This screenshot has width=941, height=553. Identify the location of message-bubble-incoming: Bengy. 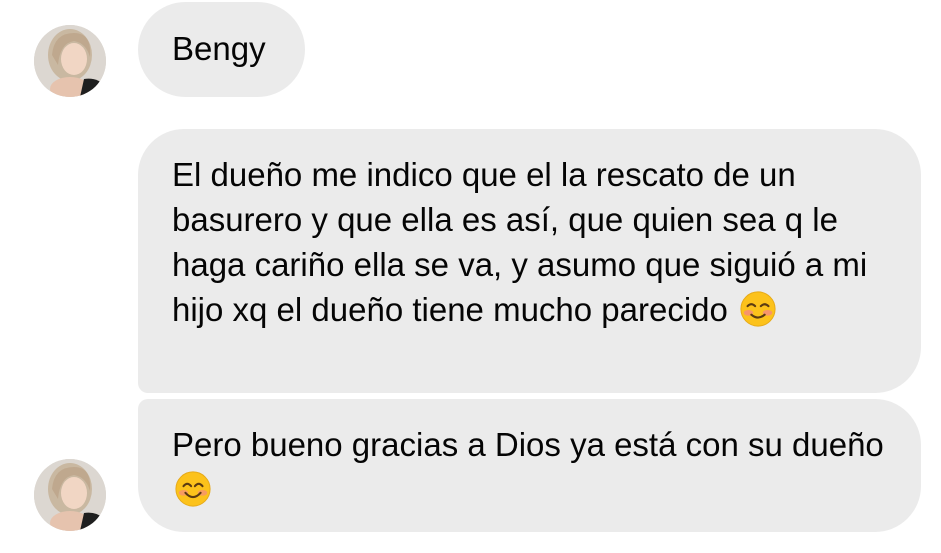
(221, 49).